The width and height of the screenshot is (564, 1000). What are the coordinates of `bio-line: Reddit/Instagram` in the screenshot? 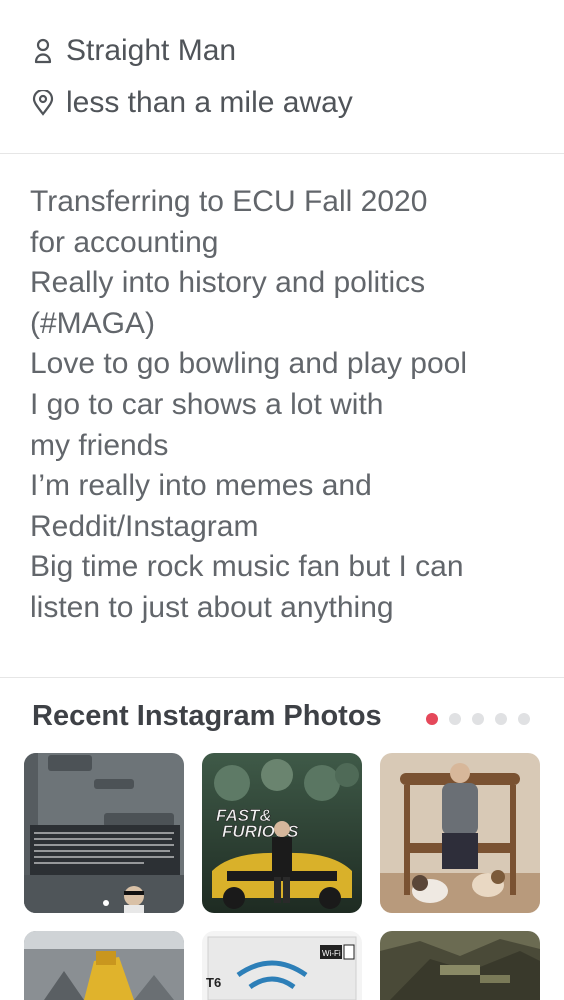 It's located at (144, 526).